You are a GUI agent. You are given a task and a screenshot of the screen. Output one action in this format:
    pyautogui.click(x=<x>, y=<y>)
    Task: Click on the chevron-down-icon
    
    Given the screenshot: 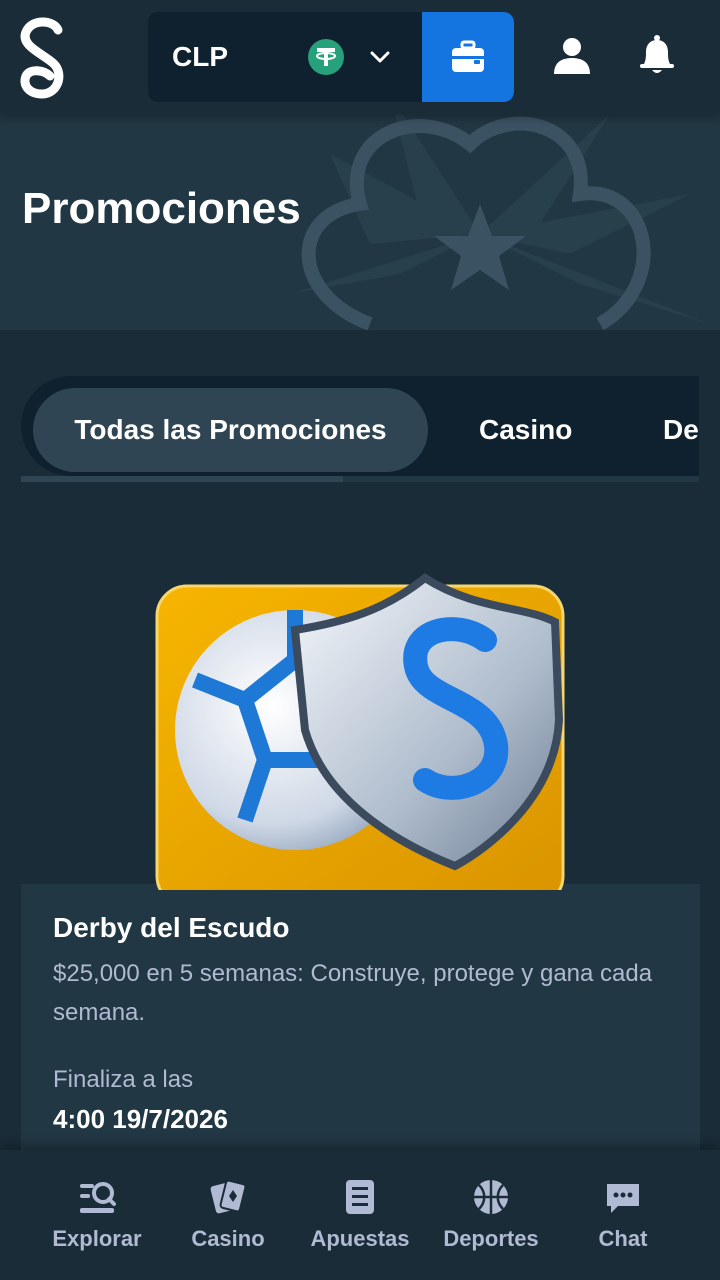 What is the action you would take?
    pyautogui.click(x=380, y=57)
    